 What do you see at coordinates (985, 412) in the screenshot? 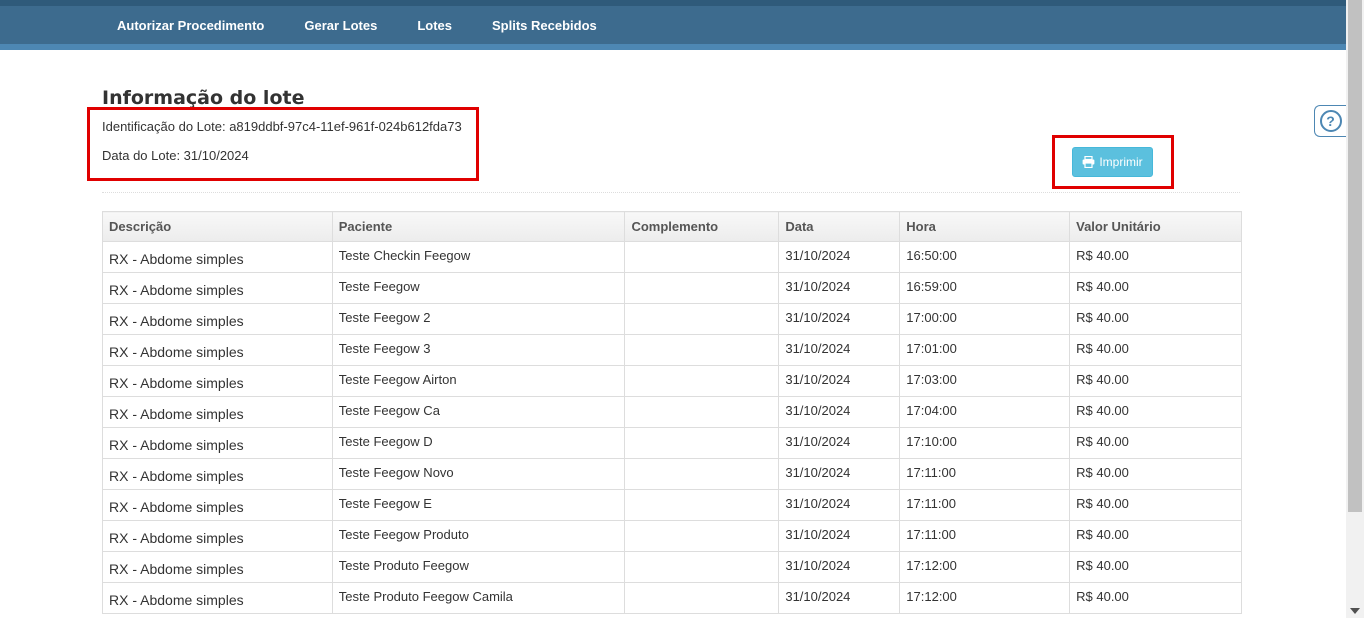
I see `cell-hora: 17:04:00` at bounding box center [985, 412].